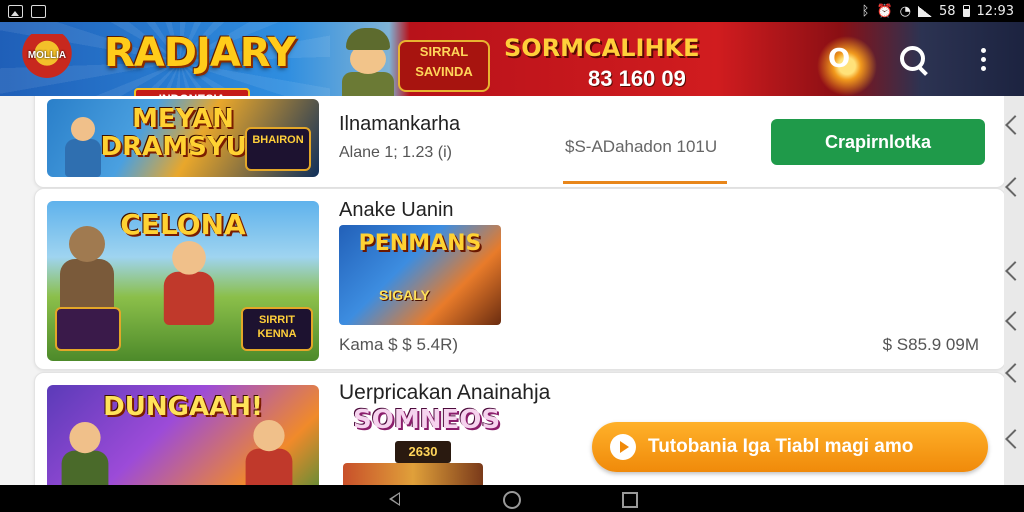 This screenshot has width=1024, height=512. What do you see at coordinates (183, 138) in the screenshot?
I see `game-thumbnail: MEYAN DRAMSYUS BHAIRON` at bounding box center [183, 138].